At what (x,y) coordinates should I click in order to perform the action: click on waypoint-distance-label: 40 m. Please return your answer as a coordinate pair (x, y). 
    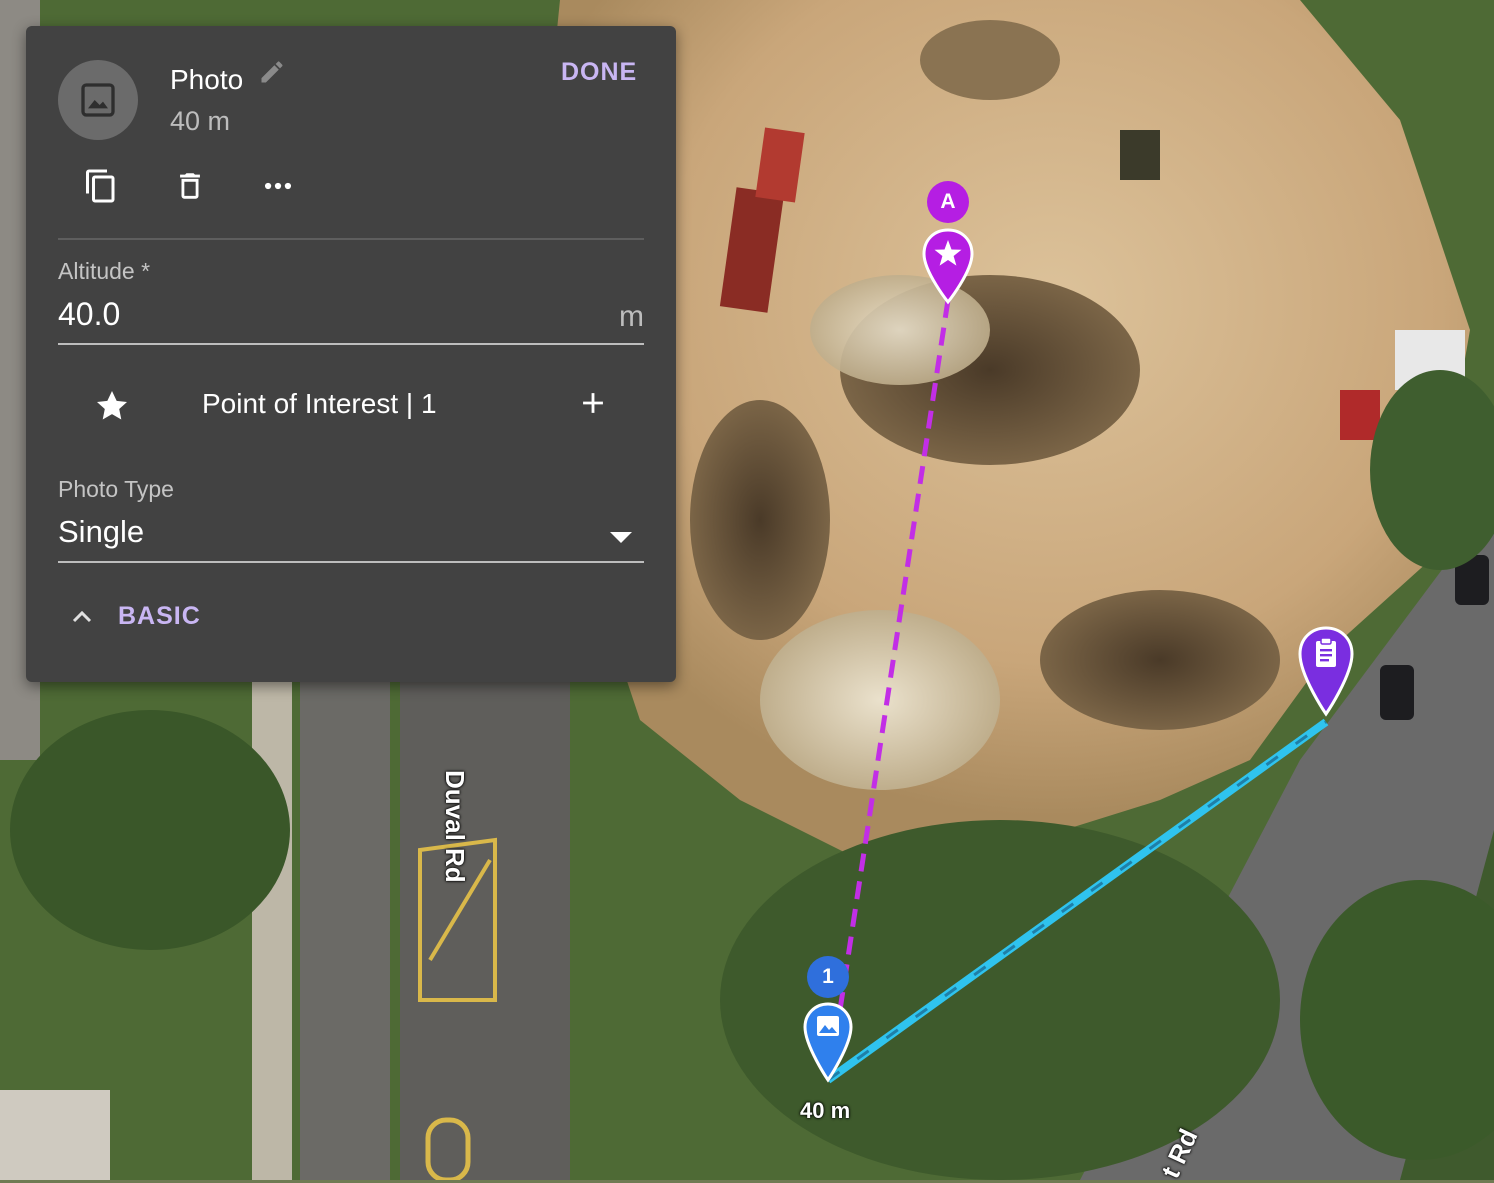
    Looking at the image, I should click on (825, 1110).